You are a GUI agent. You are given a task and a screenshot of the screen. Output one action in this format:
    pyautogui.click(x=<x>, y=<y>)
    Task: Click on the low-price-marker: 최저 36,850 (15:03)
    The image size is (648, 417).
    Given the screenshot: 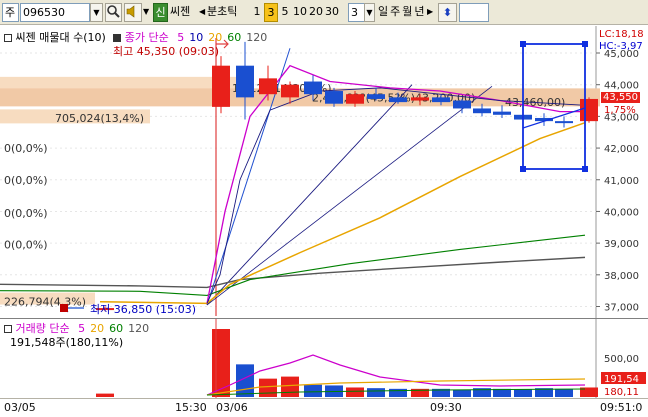 What is the action you would take?
    pyautogui.click(x=143, y=309)
    